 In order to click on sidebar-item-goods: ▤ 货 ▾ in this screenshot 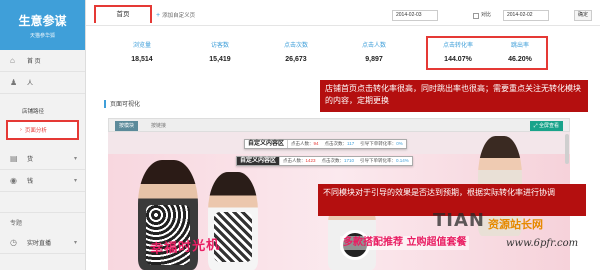, I will do `click(42, 159)`.